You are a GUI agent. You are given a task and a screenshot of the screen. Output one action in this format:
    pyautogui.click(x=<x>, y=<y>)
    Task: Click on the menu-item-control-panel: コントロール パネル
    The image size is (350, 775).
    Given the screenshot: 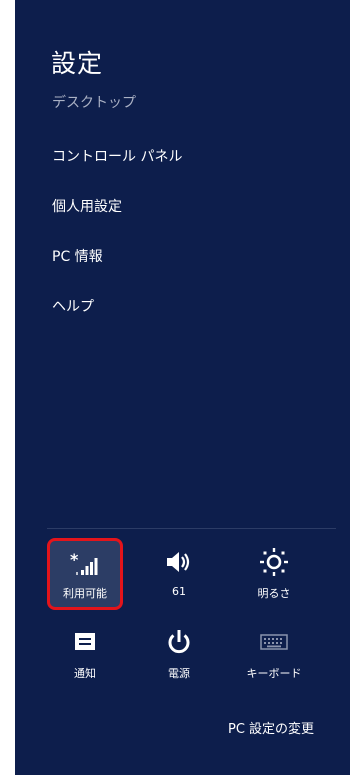 What is the action you would take?
    pyautogui.click(x=117, y=156)
    